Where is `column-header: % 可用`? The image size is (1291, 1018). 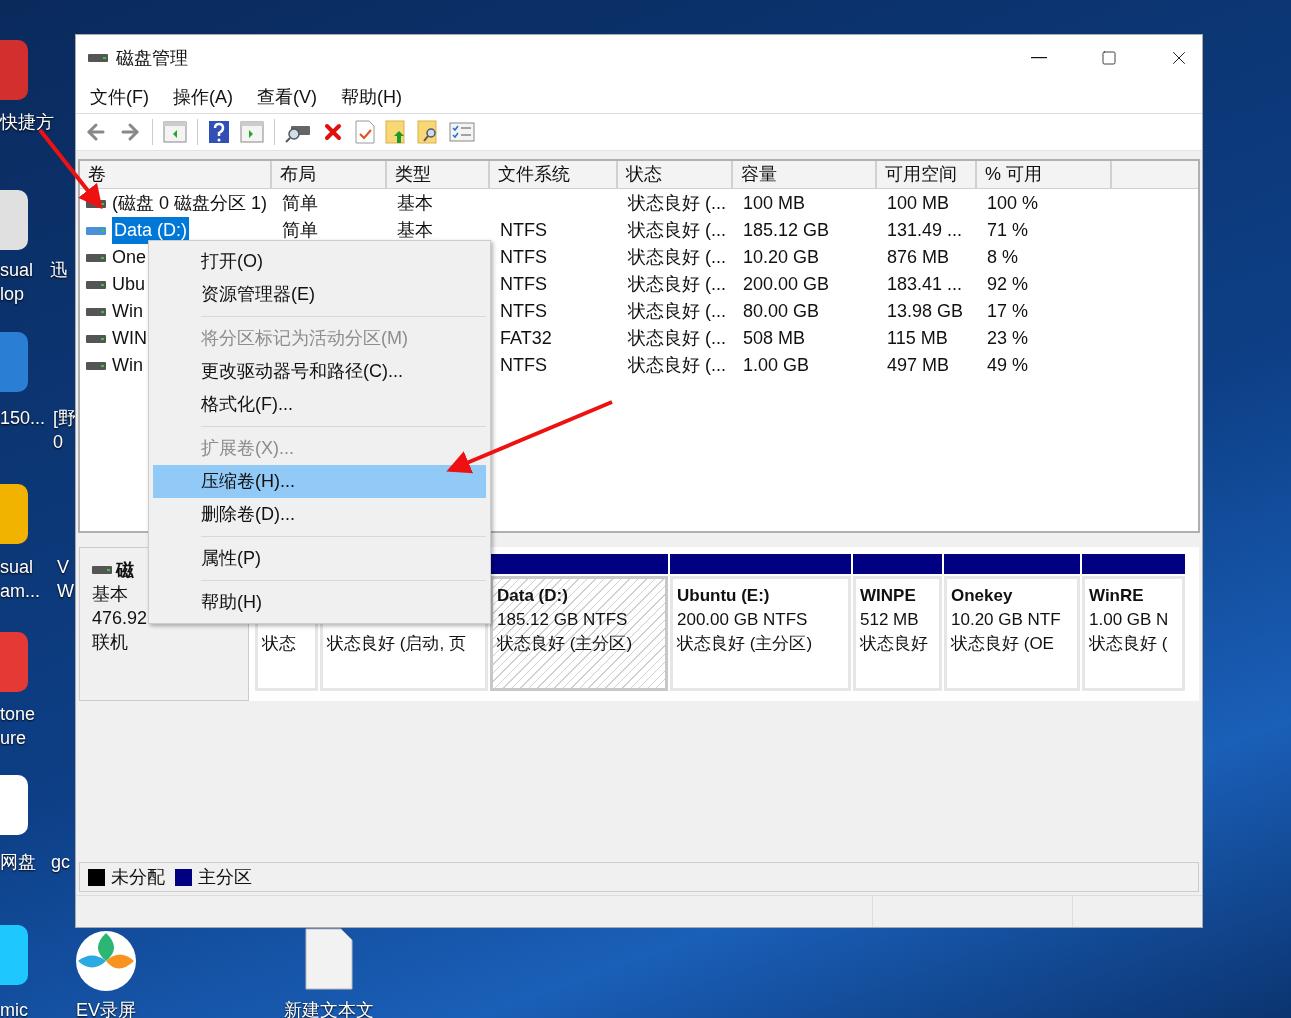
column-header: % 可用 is located at coordinates (1044, 175).